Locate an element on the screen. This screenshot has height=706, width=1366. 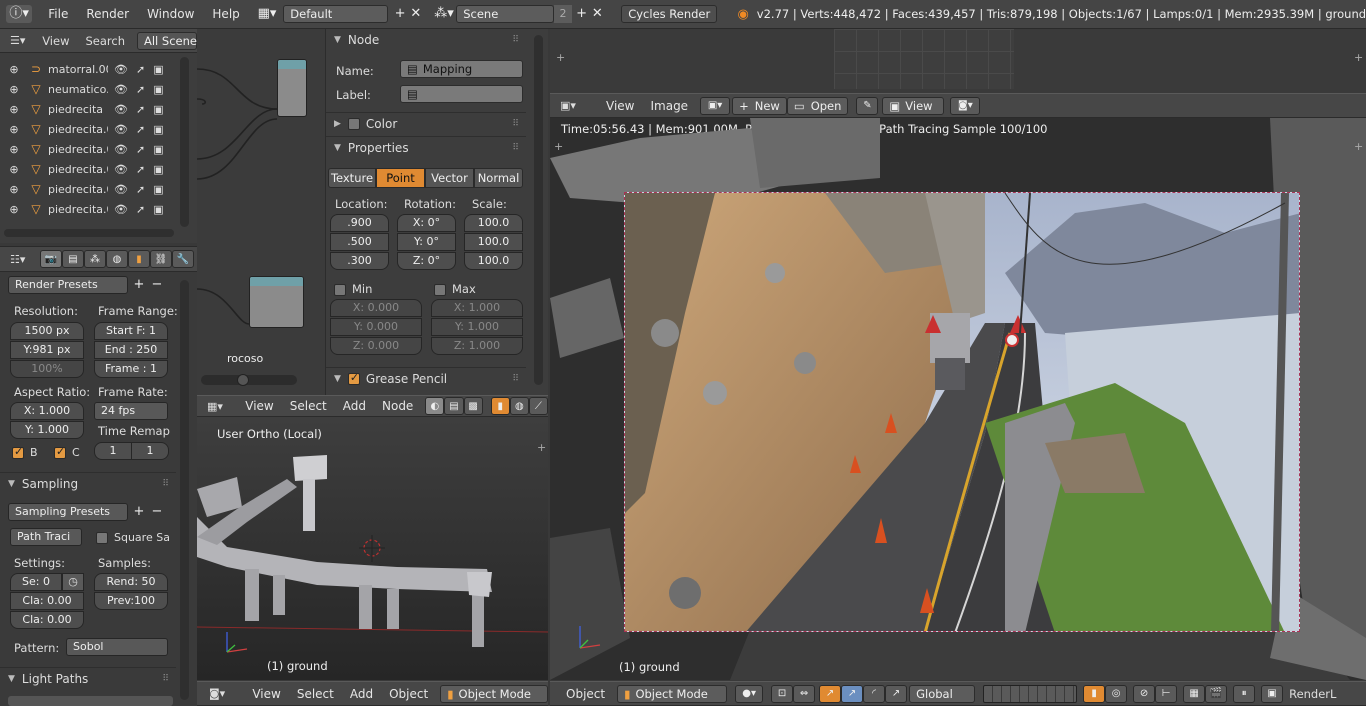
outliner-editor-icon: ☰▾ is located at coordinates (21, 40).